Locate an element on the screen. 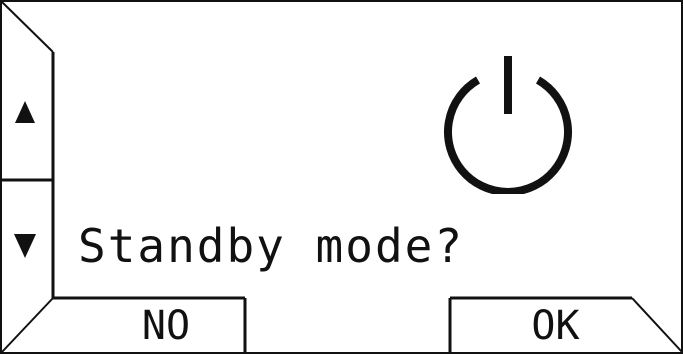 Image resolution: width=683 pixels, height=354 pixels. ok-button: OK is located at coordinates (565, 324).